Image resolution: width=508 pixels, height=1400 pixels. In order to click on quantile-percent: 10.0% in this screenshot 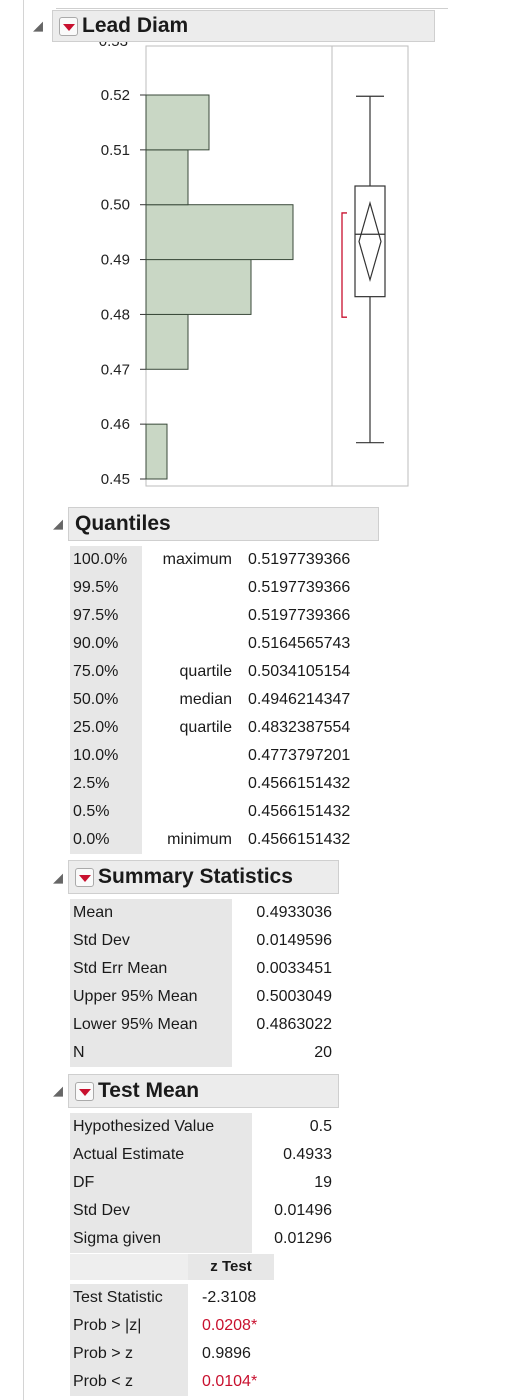, I will do `click(106, 756)`.